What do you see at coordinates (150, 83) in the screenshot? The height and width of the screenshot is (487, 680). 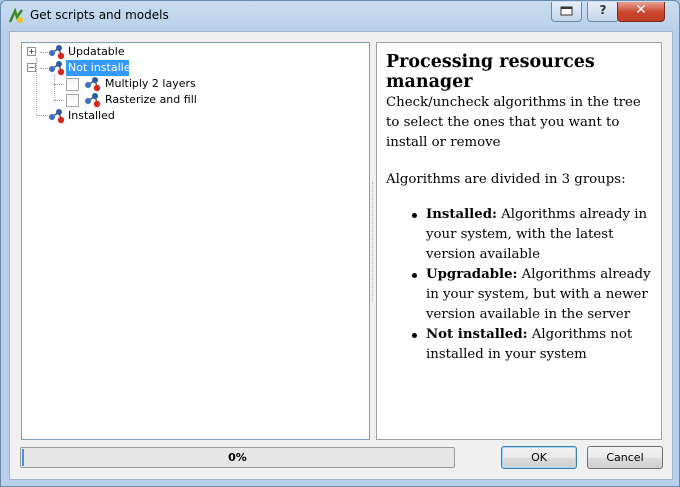 I see `algorithm-label: Multiply 2 layers` at bounding box center [150, 83].